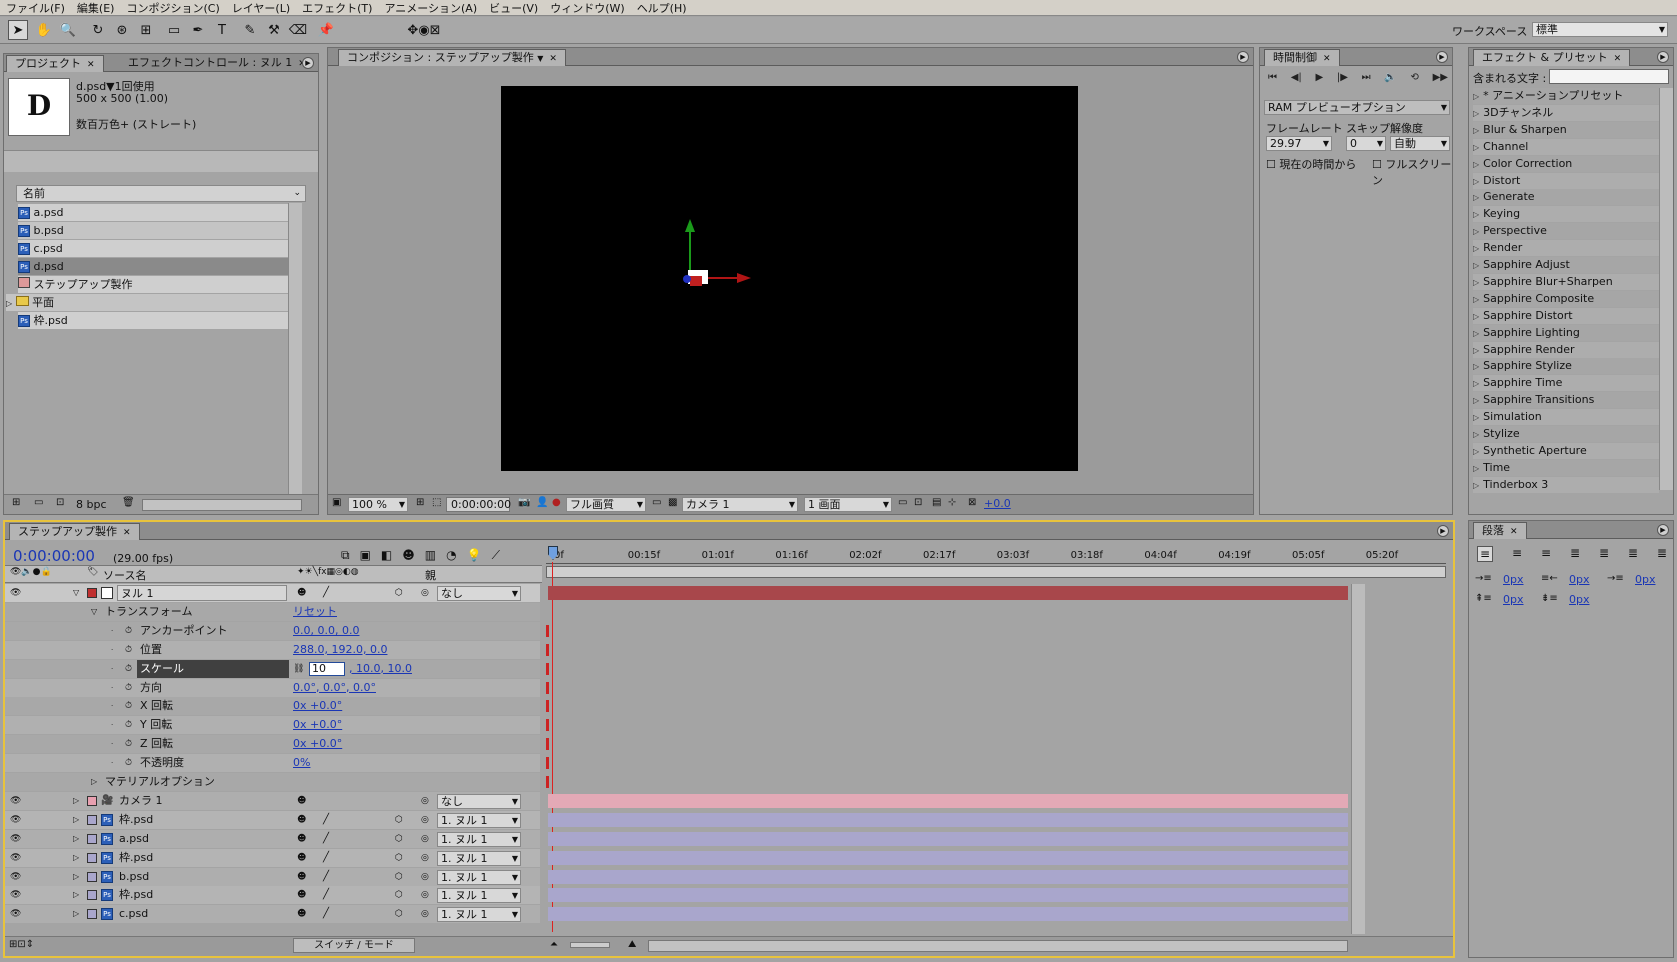 The height and width of the screenshot is (962, 1677). Describe the element at coordinates (1566, 450) in the screenshot. I see `effect-category: Synthetic Aperture` at that location.